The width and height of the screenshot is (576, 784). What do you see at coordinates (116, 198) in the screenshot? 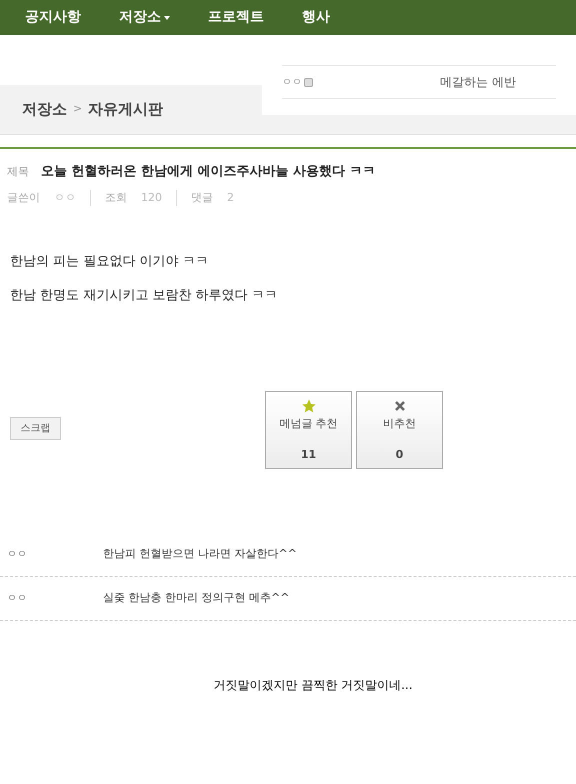
I see `meta-label: 조회` at bounding box center [116, 198].